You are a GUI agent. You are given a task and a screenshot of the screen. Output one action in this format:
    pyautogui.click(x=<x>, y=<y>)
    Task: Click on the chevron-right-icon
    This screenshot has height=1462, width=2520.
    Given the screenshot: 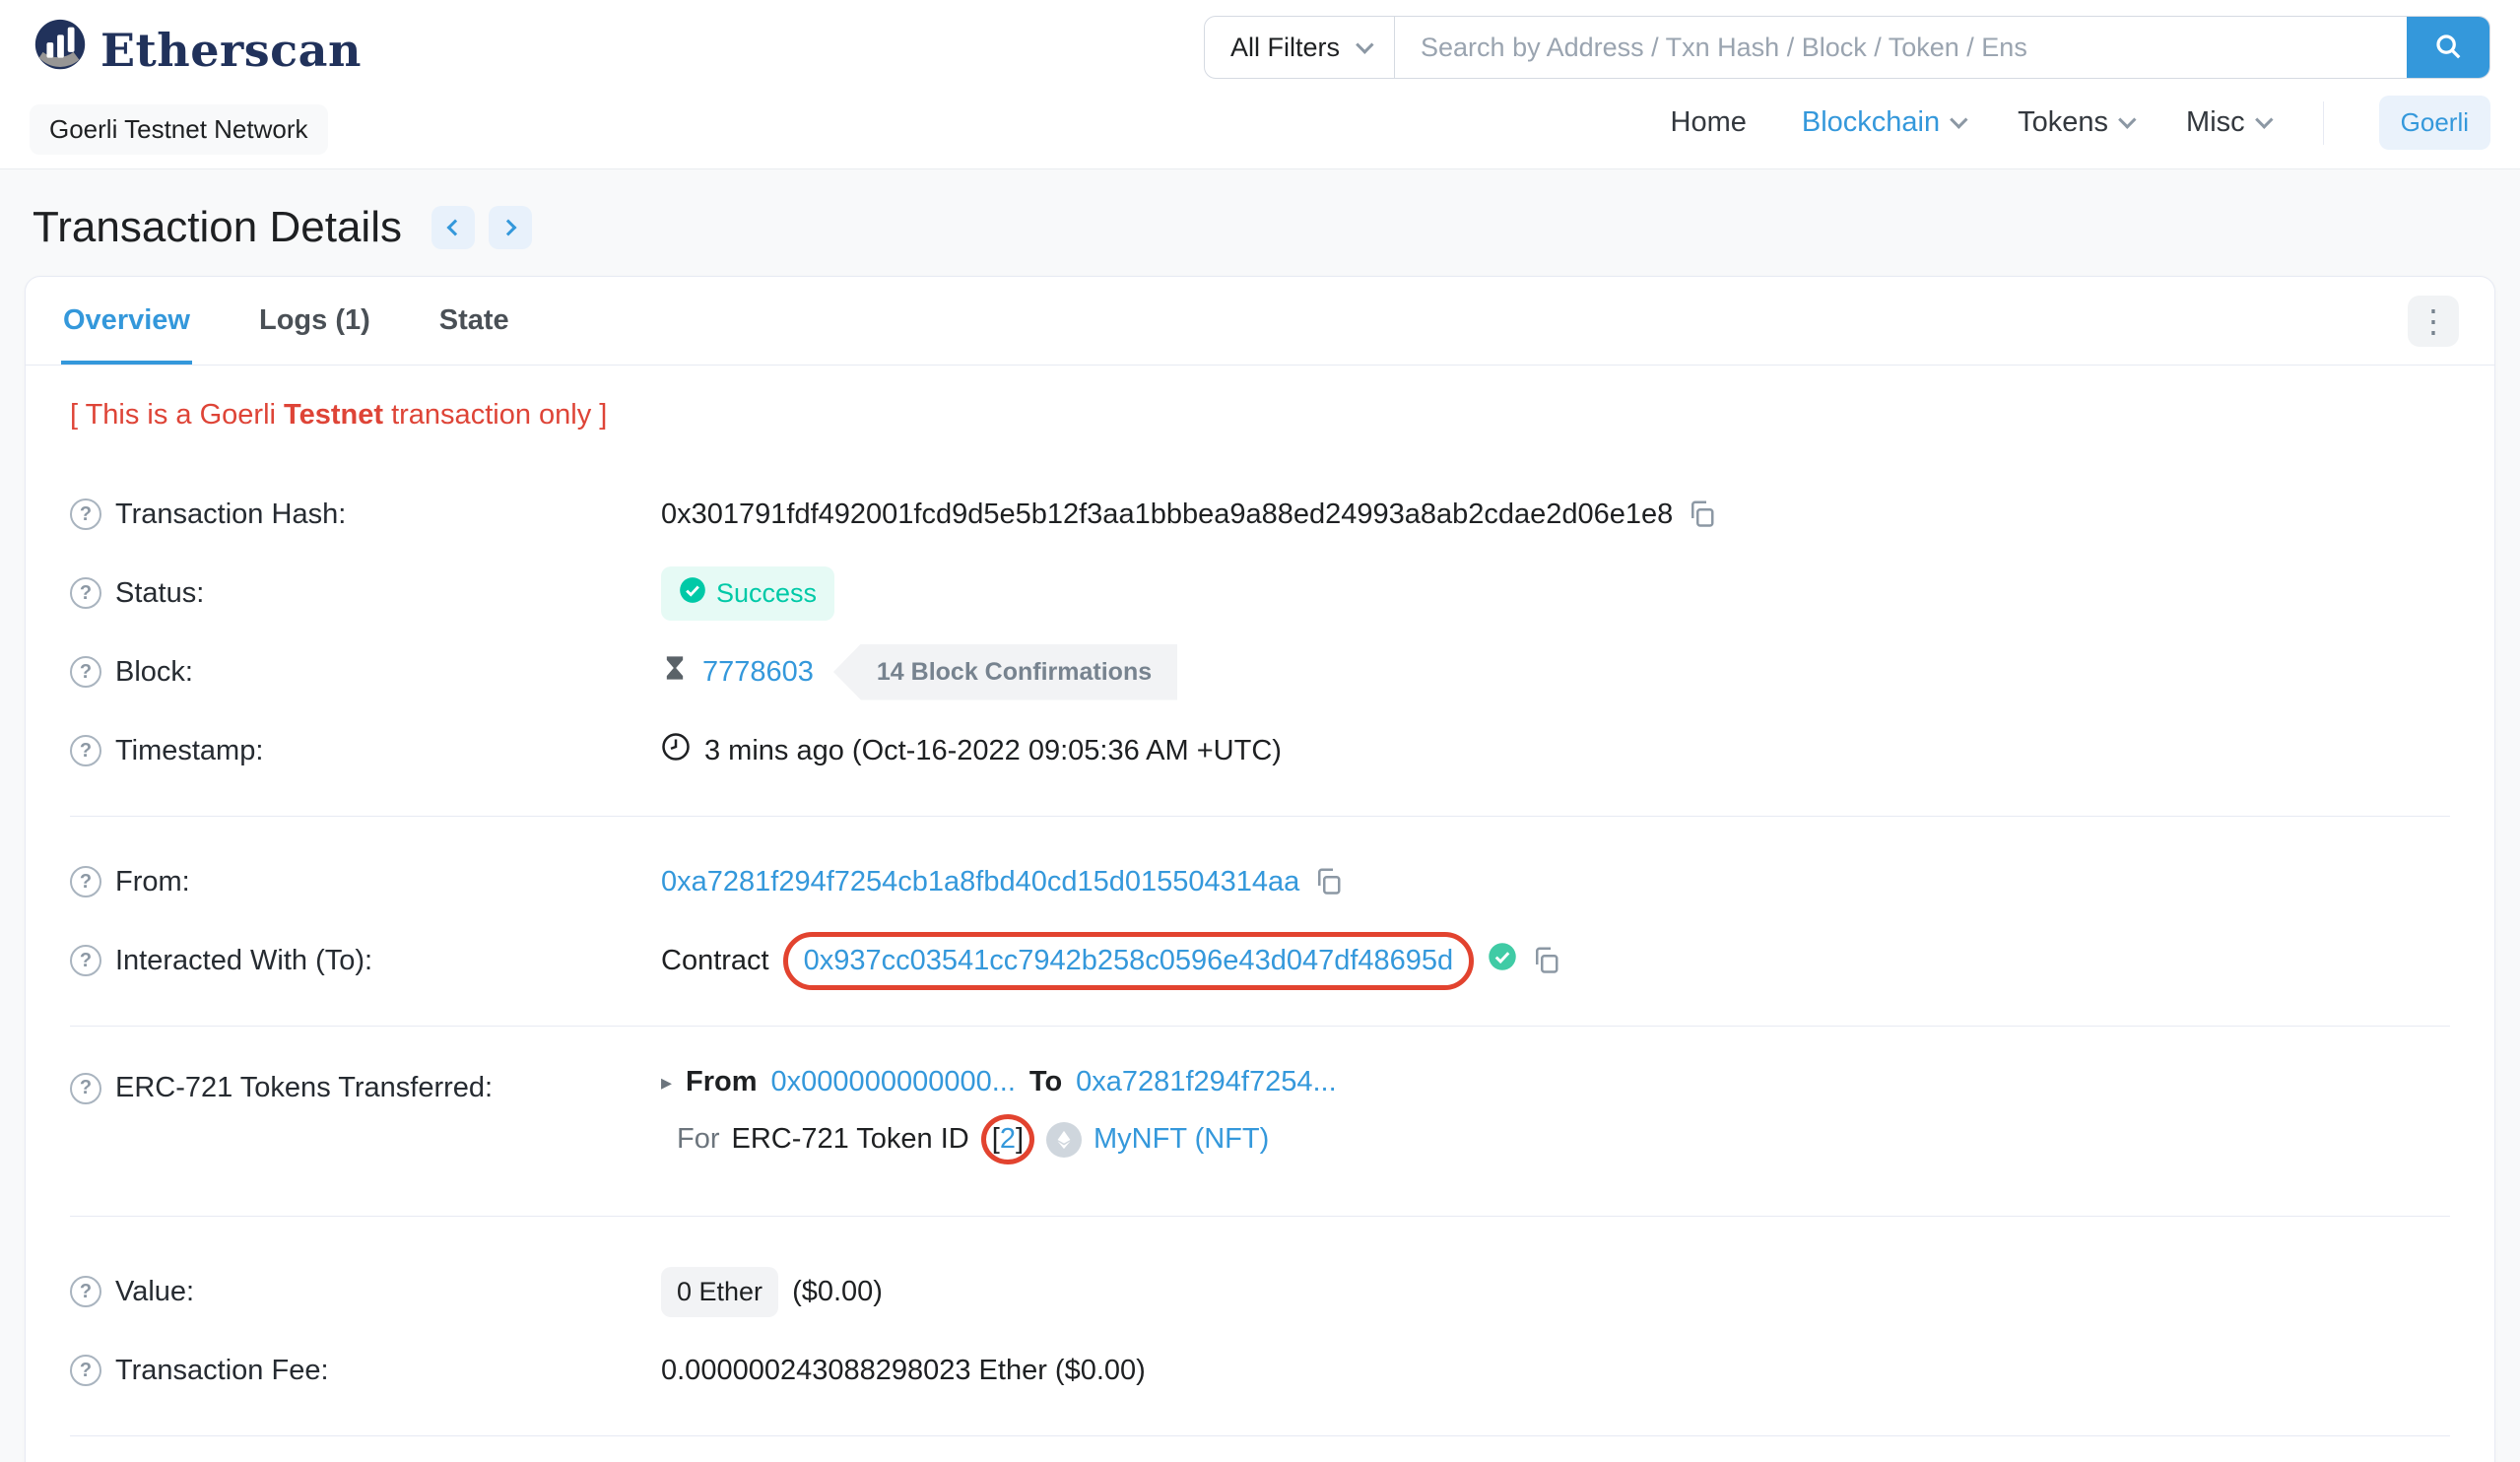 What is the action you would take?
    pyautogui.click(x=508, y=227)
    